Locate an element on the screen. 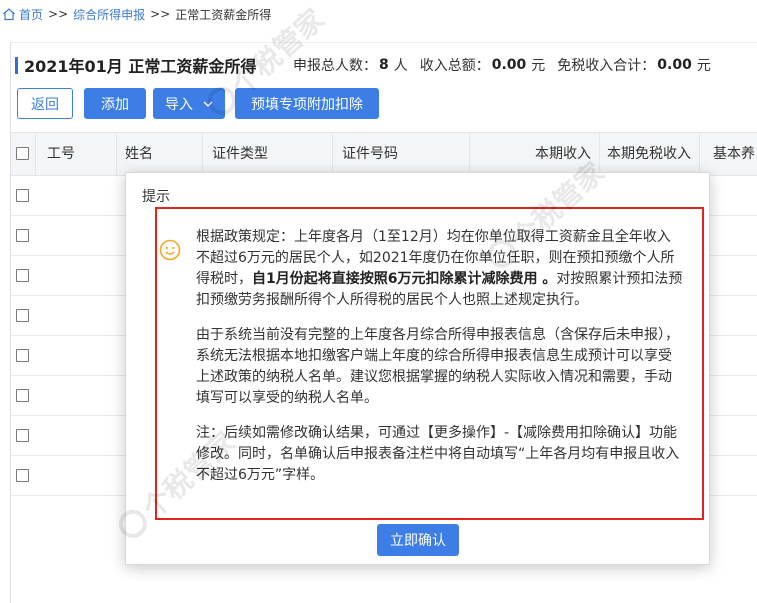 Image resolution: width=757 pixels, height=603 pixels. import-button: 导入 is located at coordinates (189, 103).